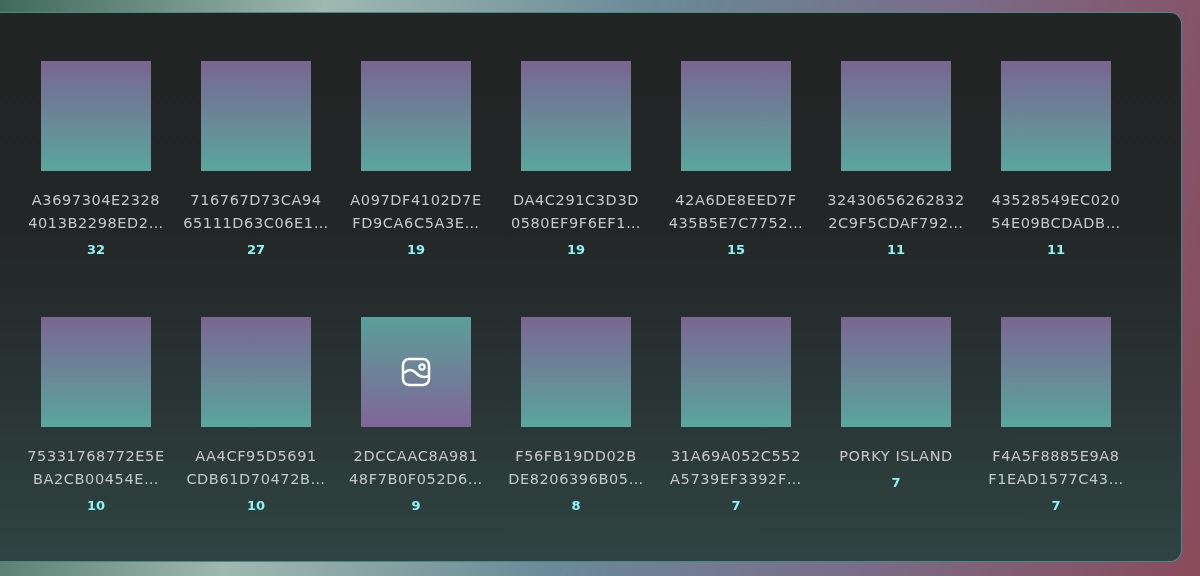 The width and height of the screenshot is (1200, 576). What do you see at coordinates (736, 249) in the screenshot?
I see `item-count: 15` at bounding box center [736, 249].